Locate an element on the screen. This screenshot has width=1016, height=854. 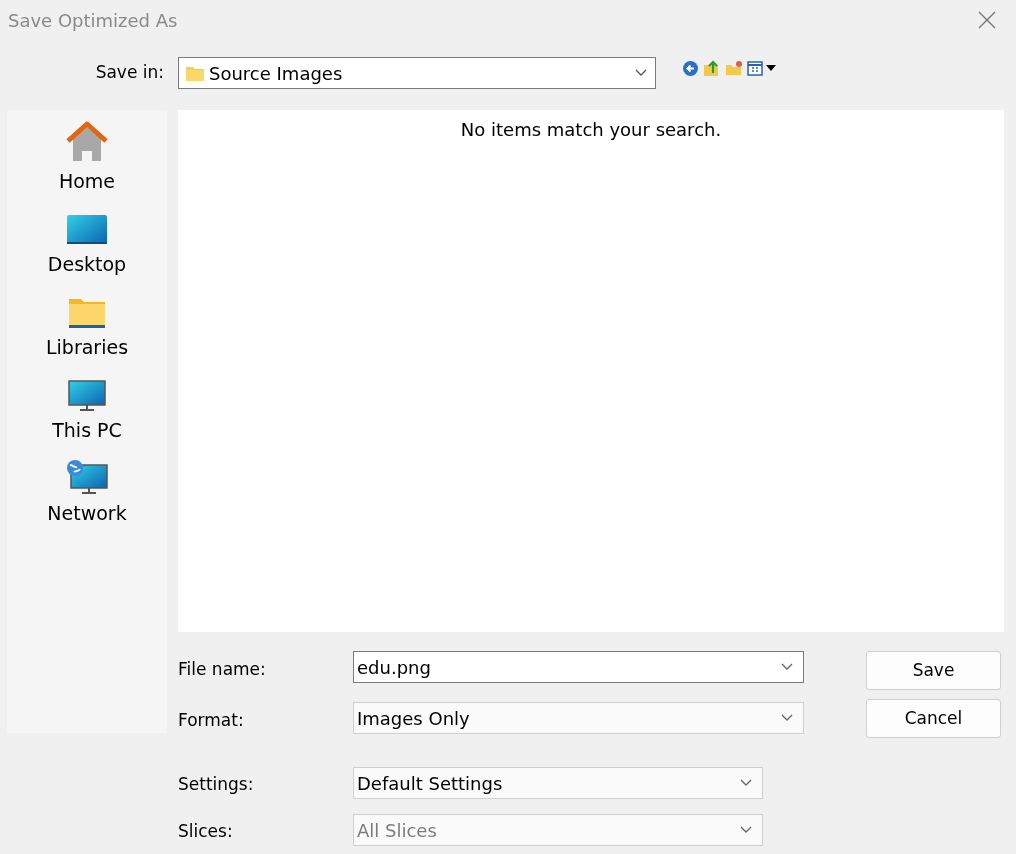
place-label: Network is located at coordinates (87, 513).